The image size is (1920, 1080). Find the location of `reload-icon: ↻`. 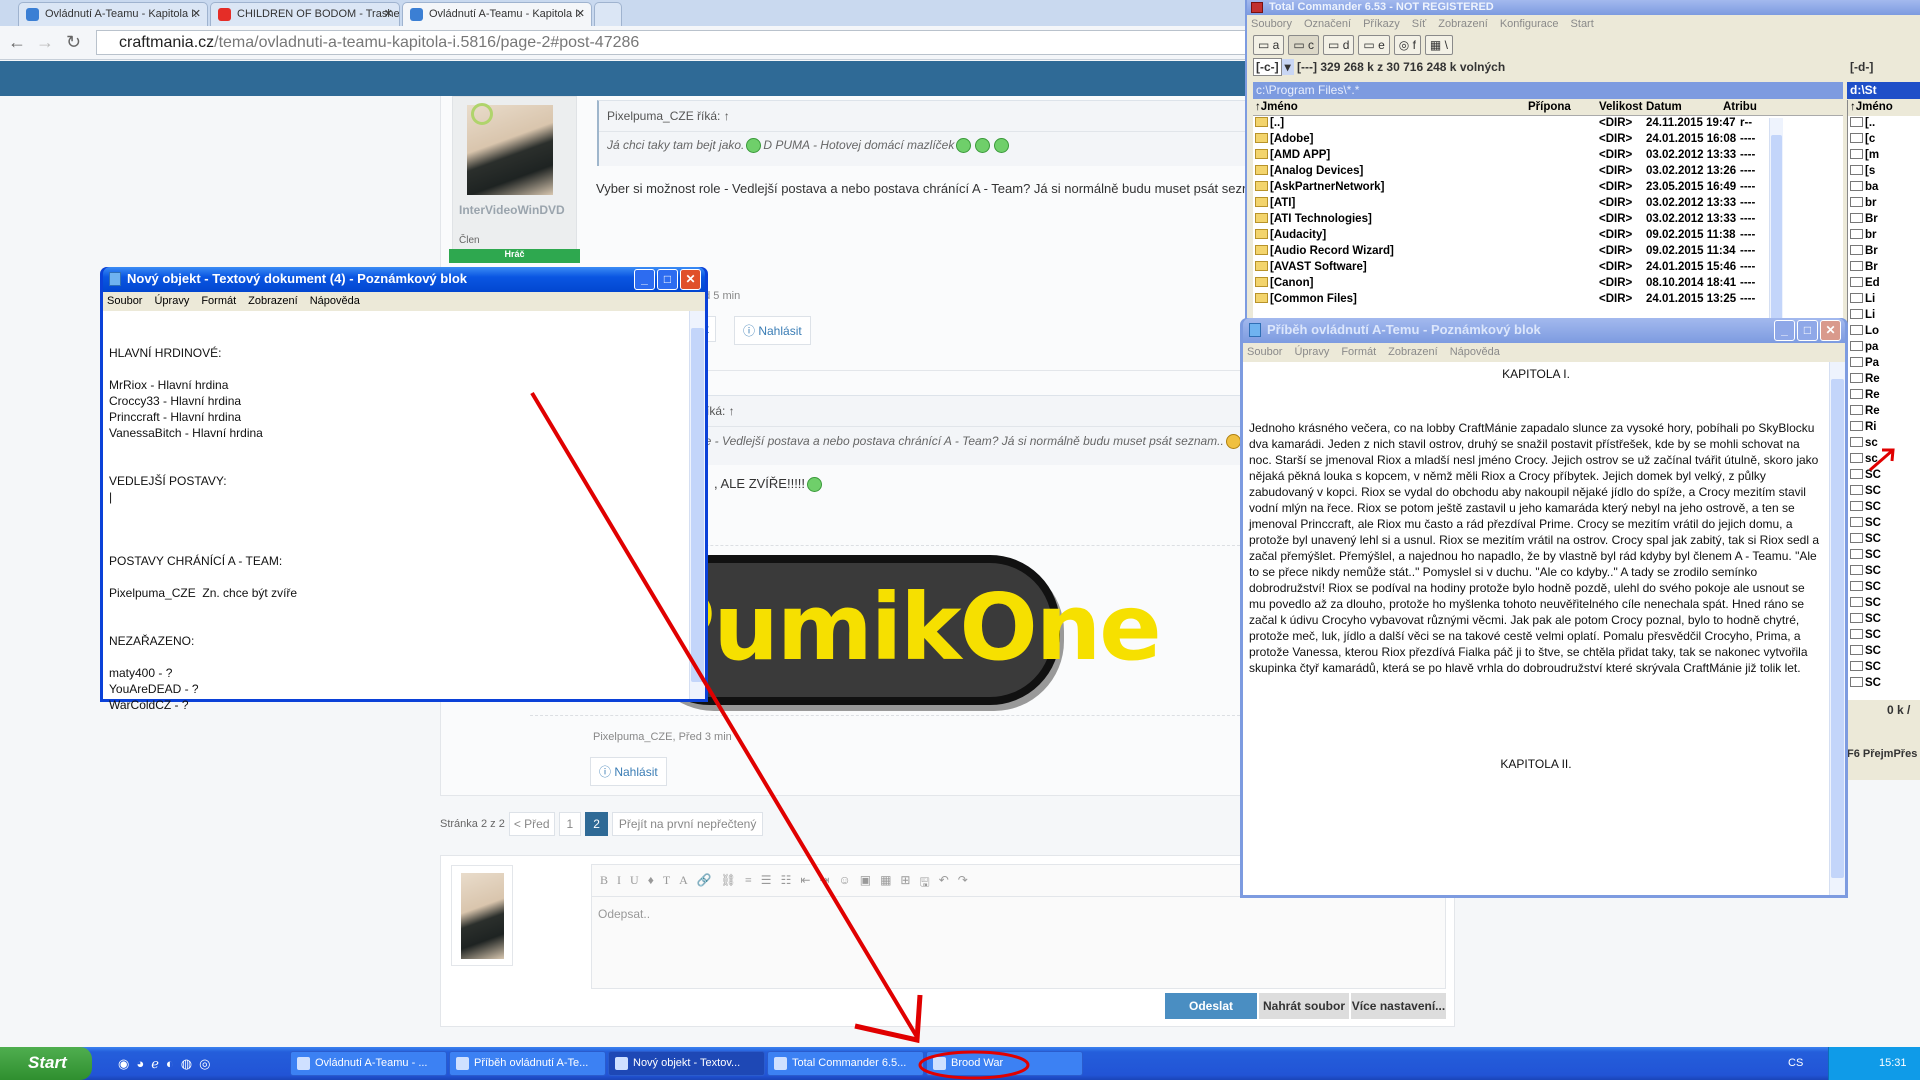

reload-icon: ↻ is located at coordinates (73, 42).